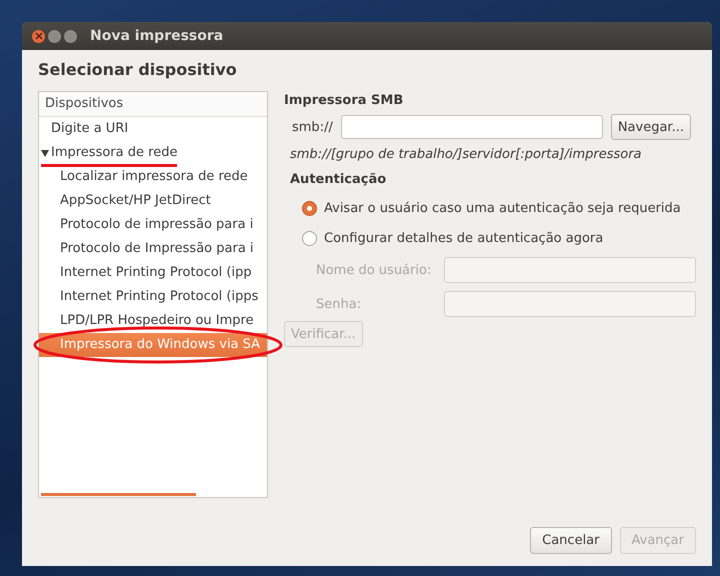 The image size is (720, 576). Describe the element at coordinates (153, 321) in the screenshot. I see `device-item: LPD/LPR Hospedeiro ou Impre` at that location.